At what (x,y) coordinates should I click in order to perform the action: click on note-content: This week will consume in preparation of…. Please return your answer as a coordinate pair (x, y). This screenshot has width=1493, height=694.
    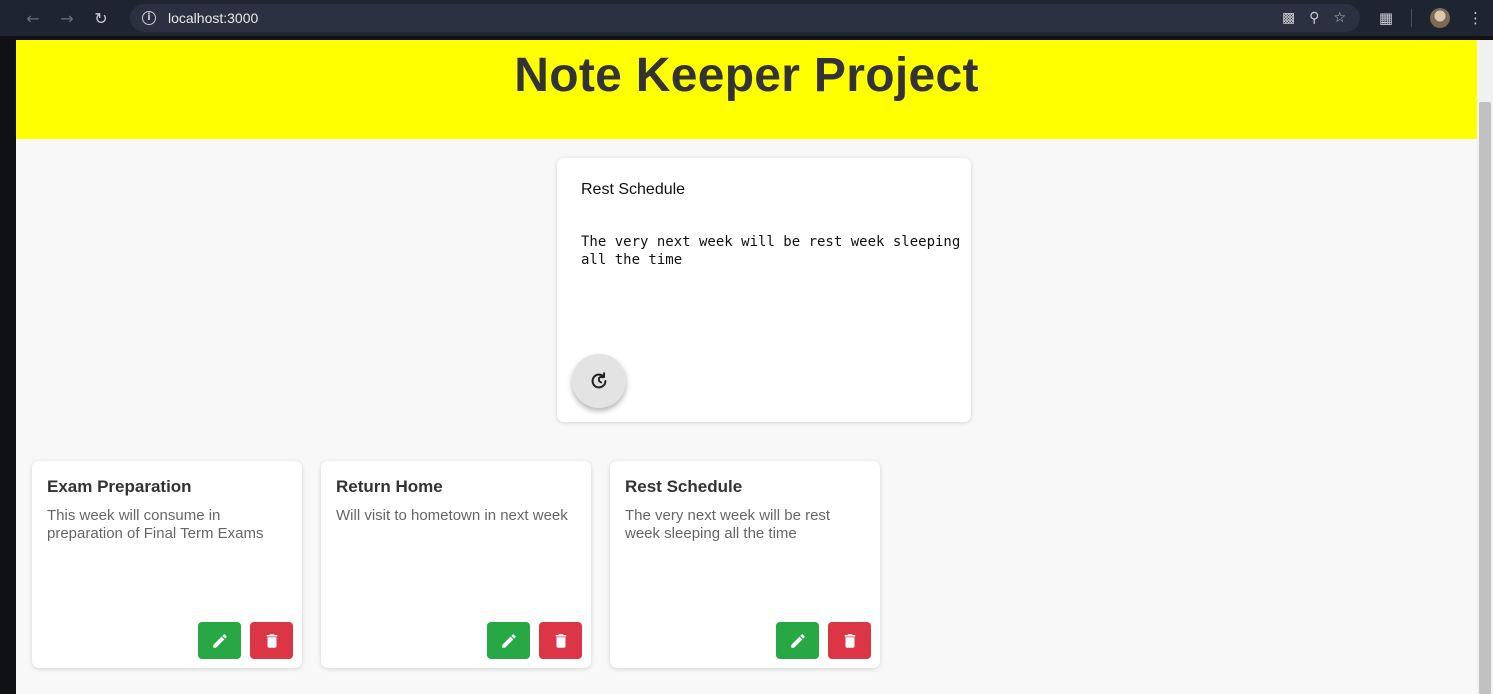
    Looking at the image, I should click on (155, 524).